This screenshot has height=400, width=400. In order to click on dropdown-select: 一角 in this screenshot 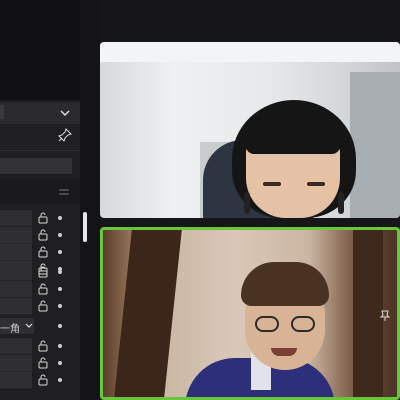, I will do `click(17, 326)`.